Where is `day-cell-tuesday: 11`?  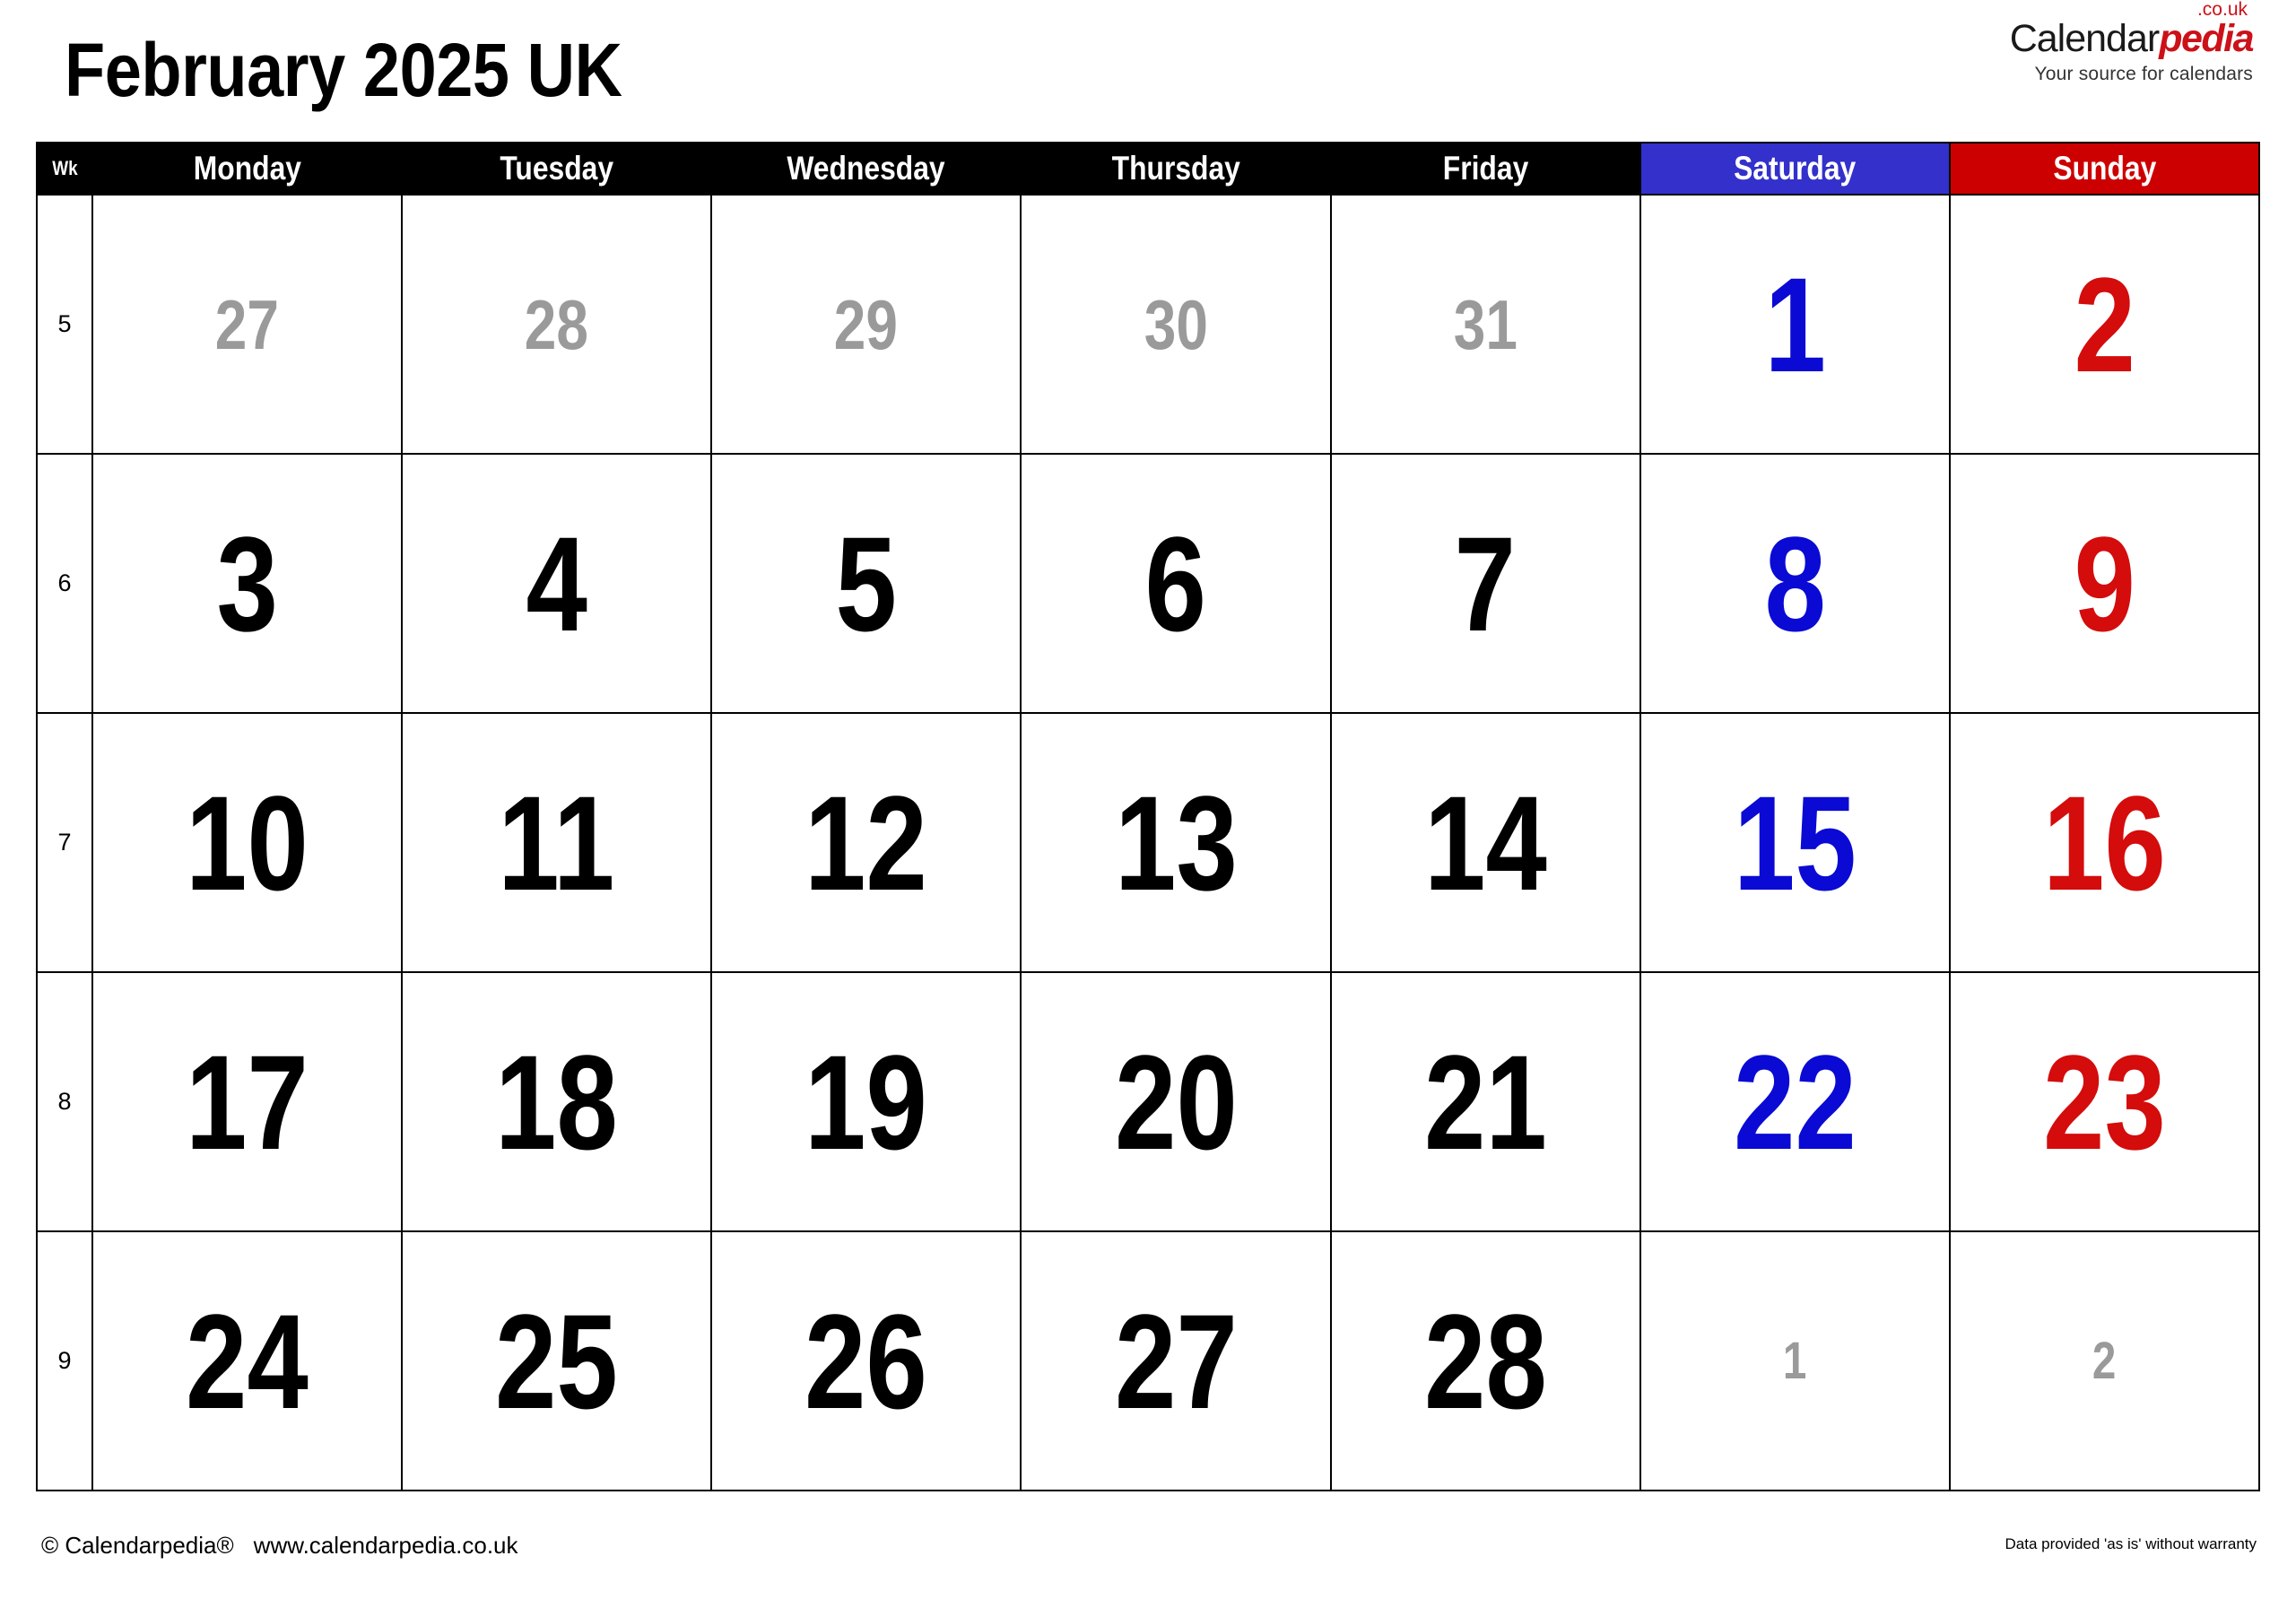
day-cell-tuesday: 11 is located at coordinates (557, 843).